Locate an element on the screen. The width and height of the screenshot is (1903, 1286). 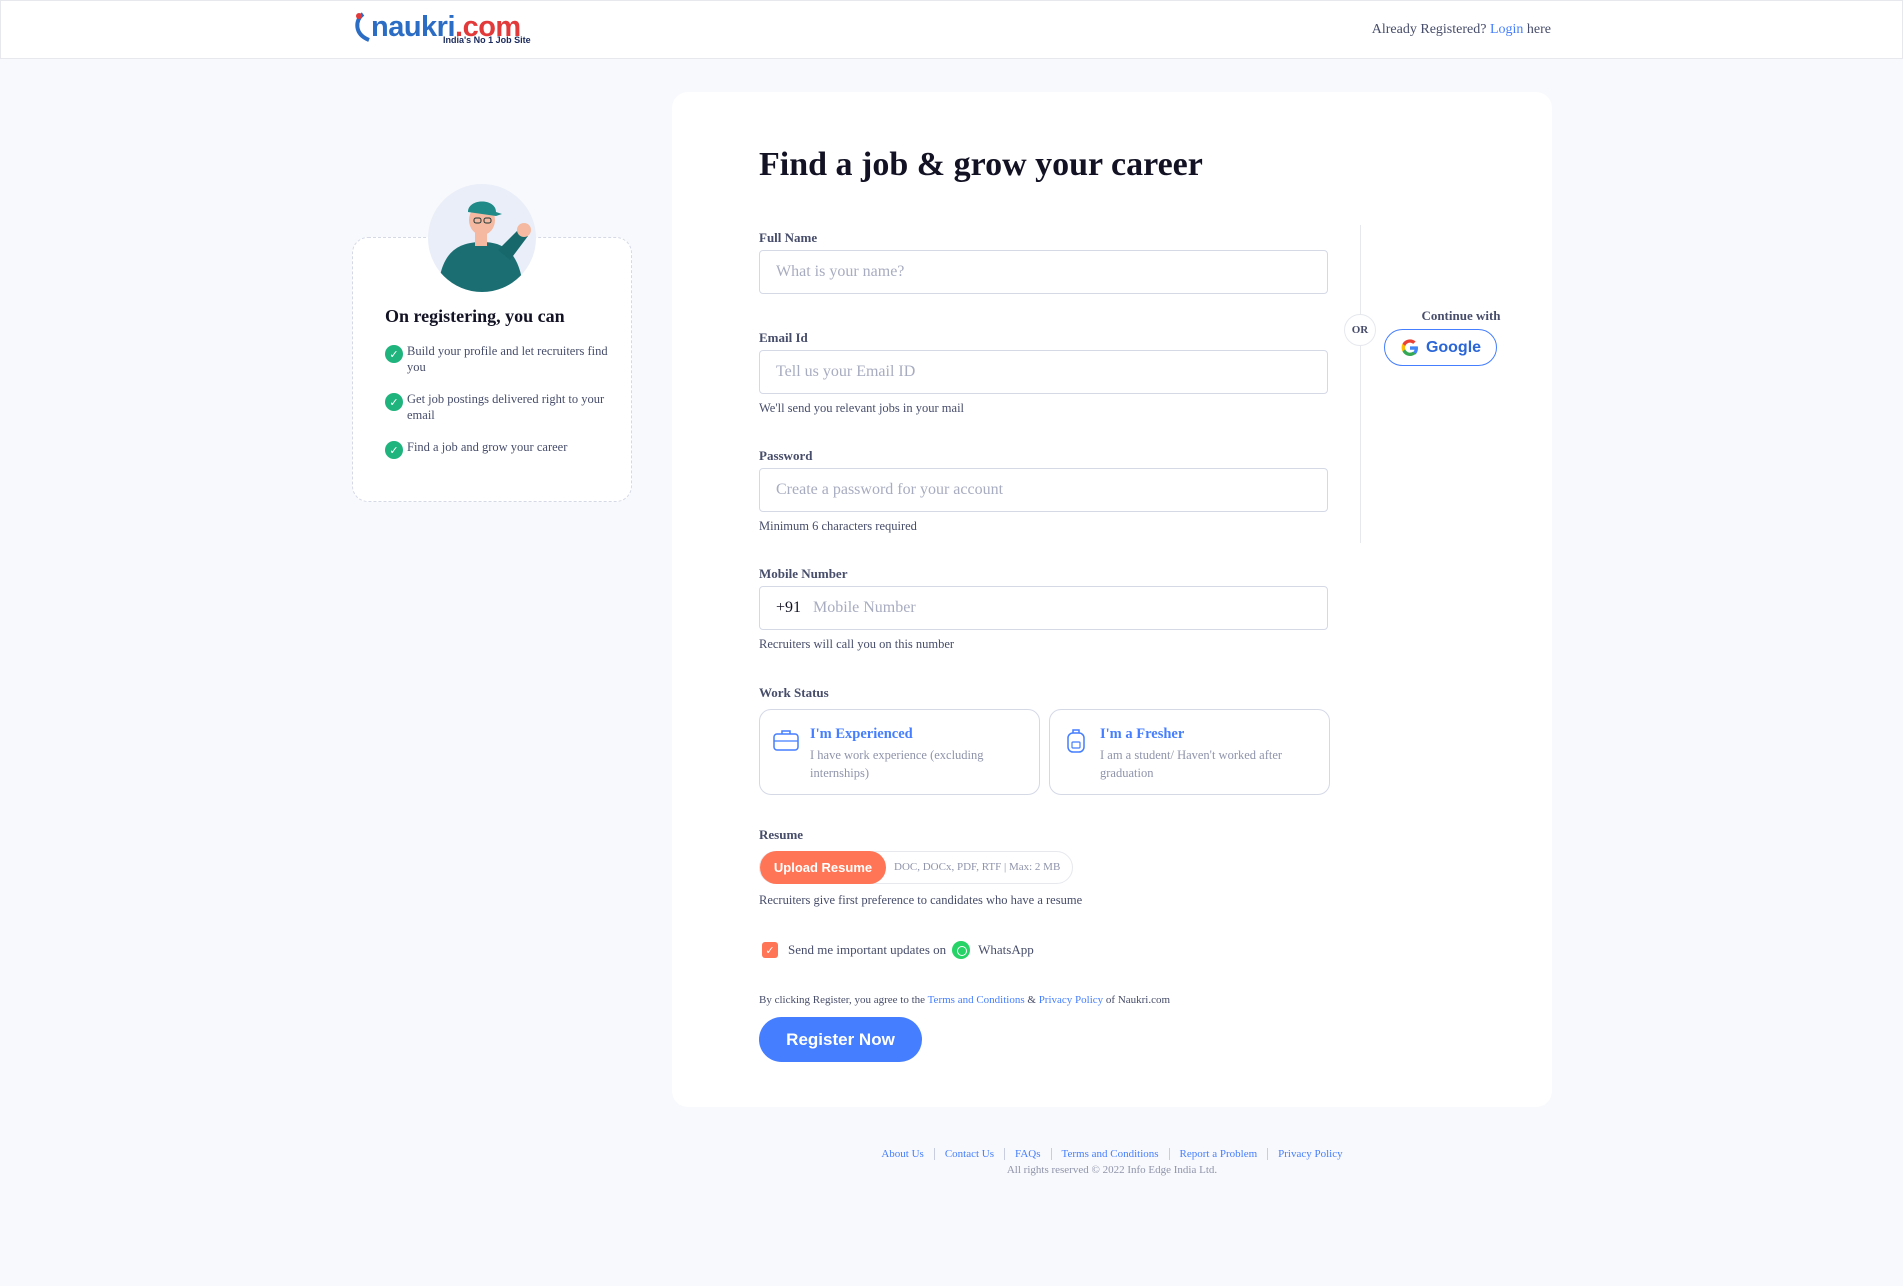
or-badge: OR is located at coordinates (1360, 330).